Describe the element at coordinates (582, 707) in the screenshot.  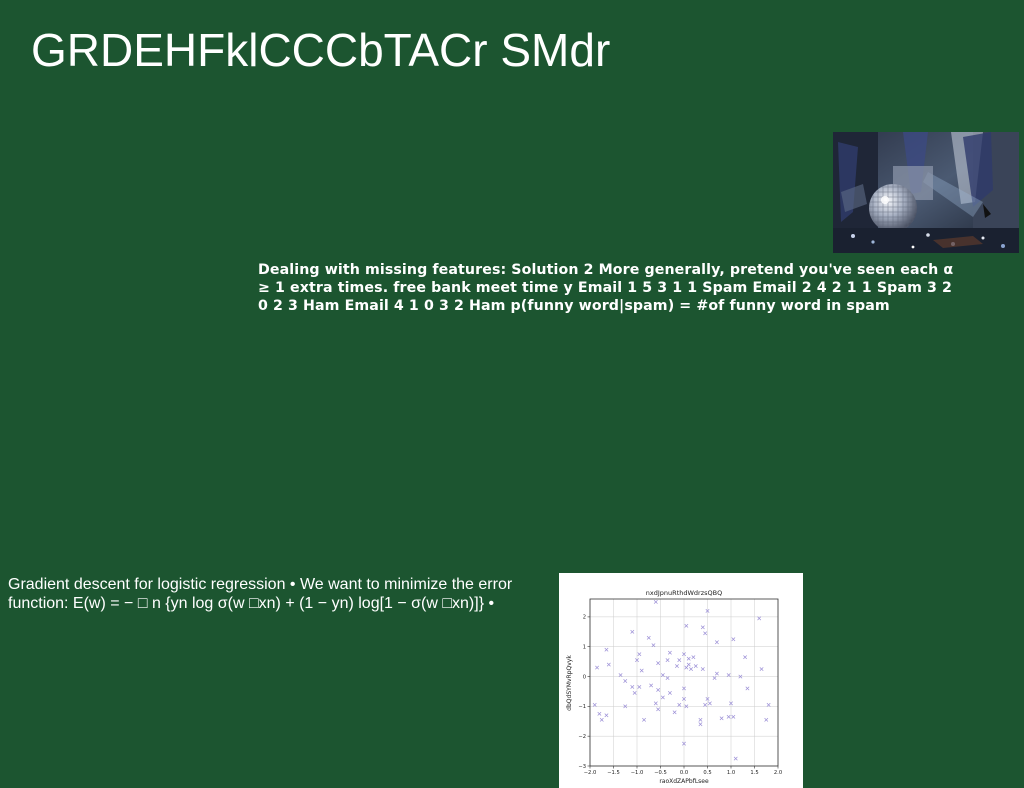
I see `y-tick-label: −1` at that location.